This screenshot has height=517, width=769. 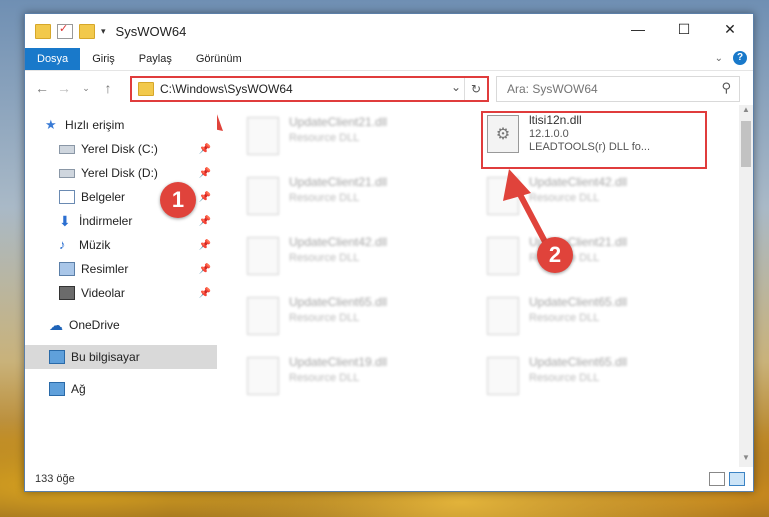 What do you see at coordinates (103, 59) in the screenshot?
I see `tab-home: Giriş` at bounding box center [103, 59].